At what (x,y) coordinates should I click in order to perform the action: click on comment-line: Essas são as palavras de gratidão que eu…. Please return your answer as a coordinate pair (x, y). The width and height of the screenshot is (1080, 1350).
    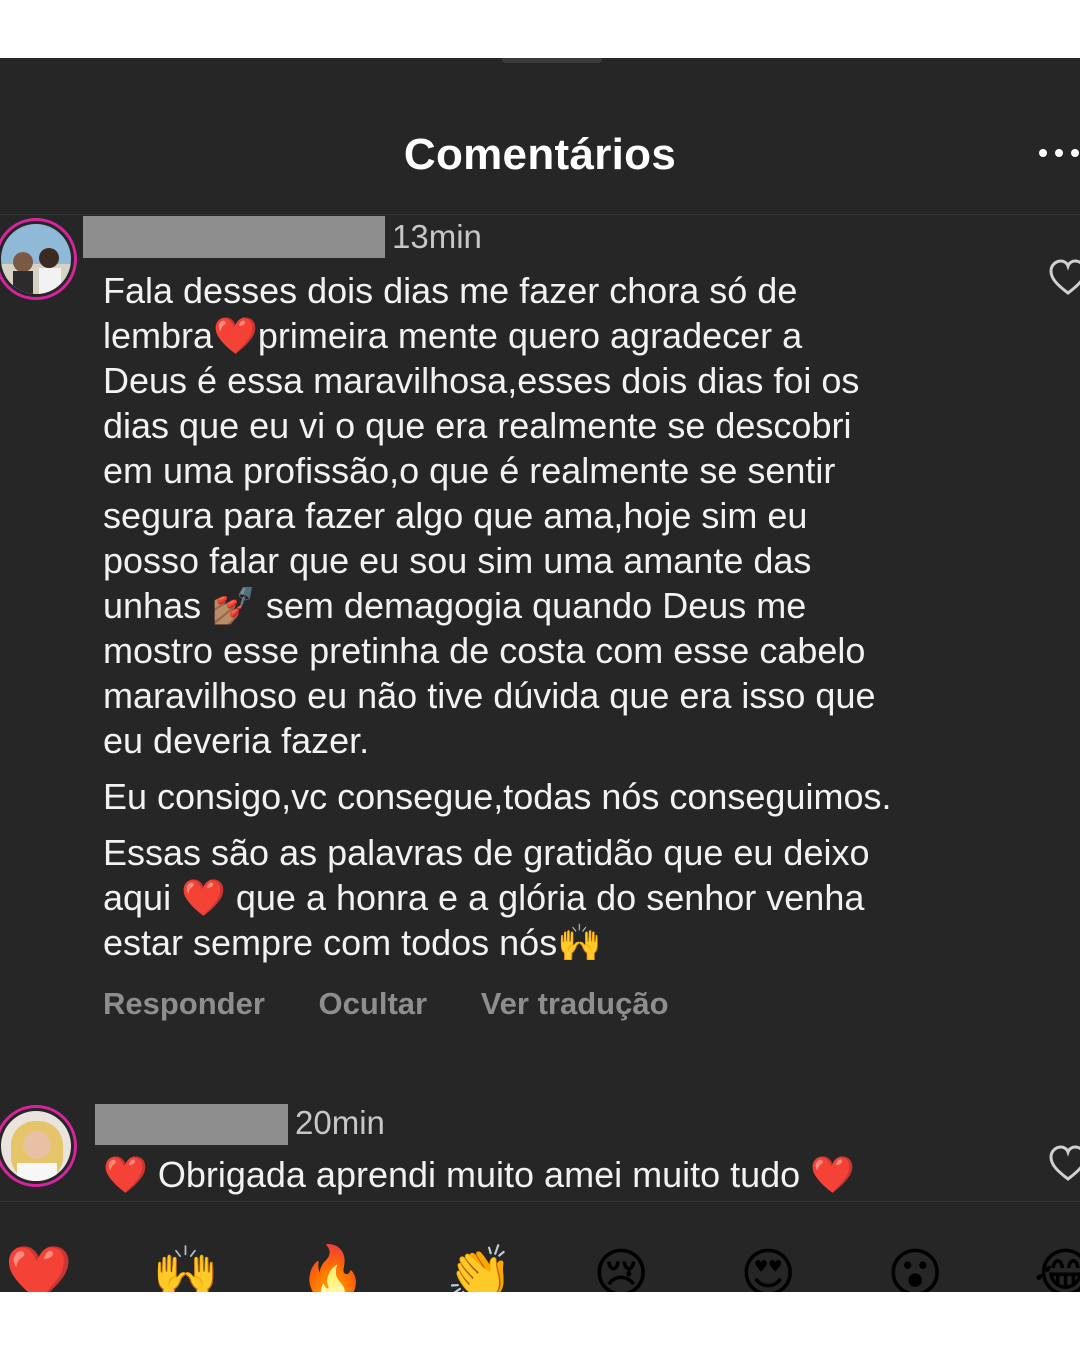
    Looking at the image, I should click on (486, 852).